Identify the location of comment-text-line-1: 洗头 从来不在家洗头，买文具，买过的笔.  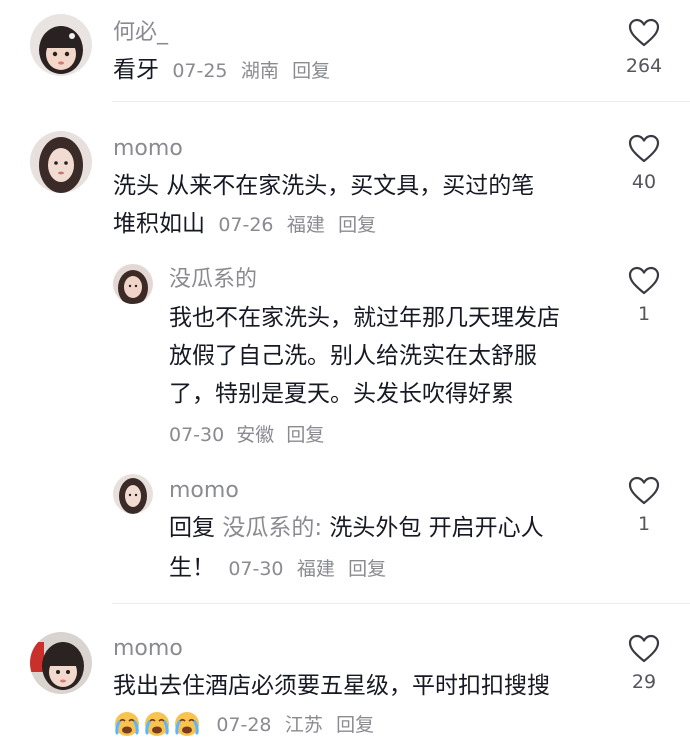
(324, 186).